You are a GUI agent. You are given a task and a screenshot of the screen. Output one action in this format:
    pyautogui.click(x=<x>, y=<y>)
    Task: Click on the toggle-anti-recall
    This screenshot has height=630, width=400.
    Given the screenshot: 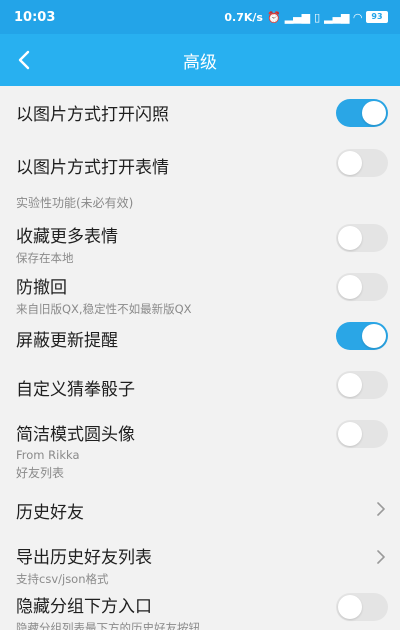 What is the action you would take?
    pyautogui.click(x=362, y=287)
    